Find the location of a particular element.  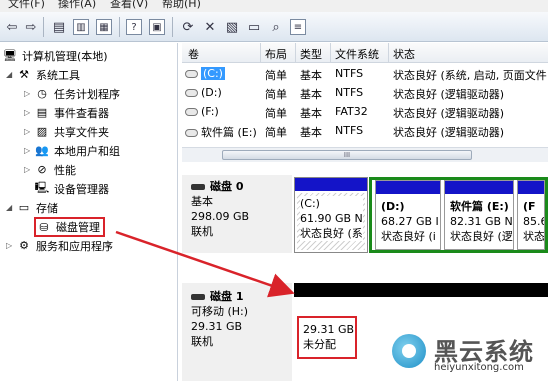

menu-action: 操作(A) is located at coordinates (77, 5).